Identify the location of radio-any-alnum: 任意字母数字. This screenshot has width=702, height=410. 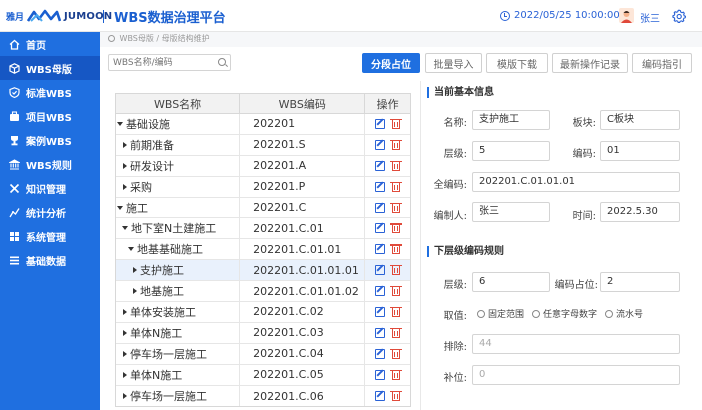
(564, 313).